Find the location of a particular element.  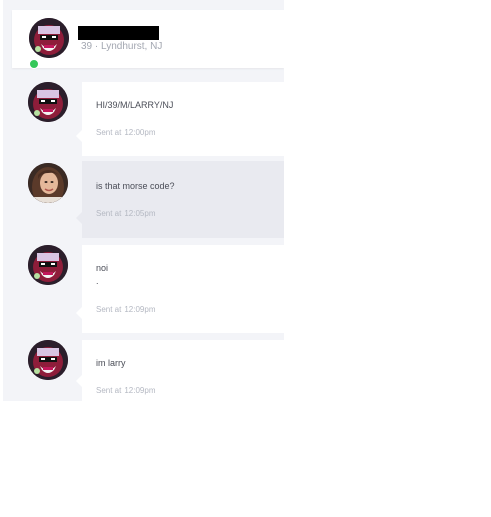

profile-avatar is located at coordinates (49, 38).